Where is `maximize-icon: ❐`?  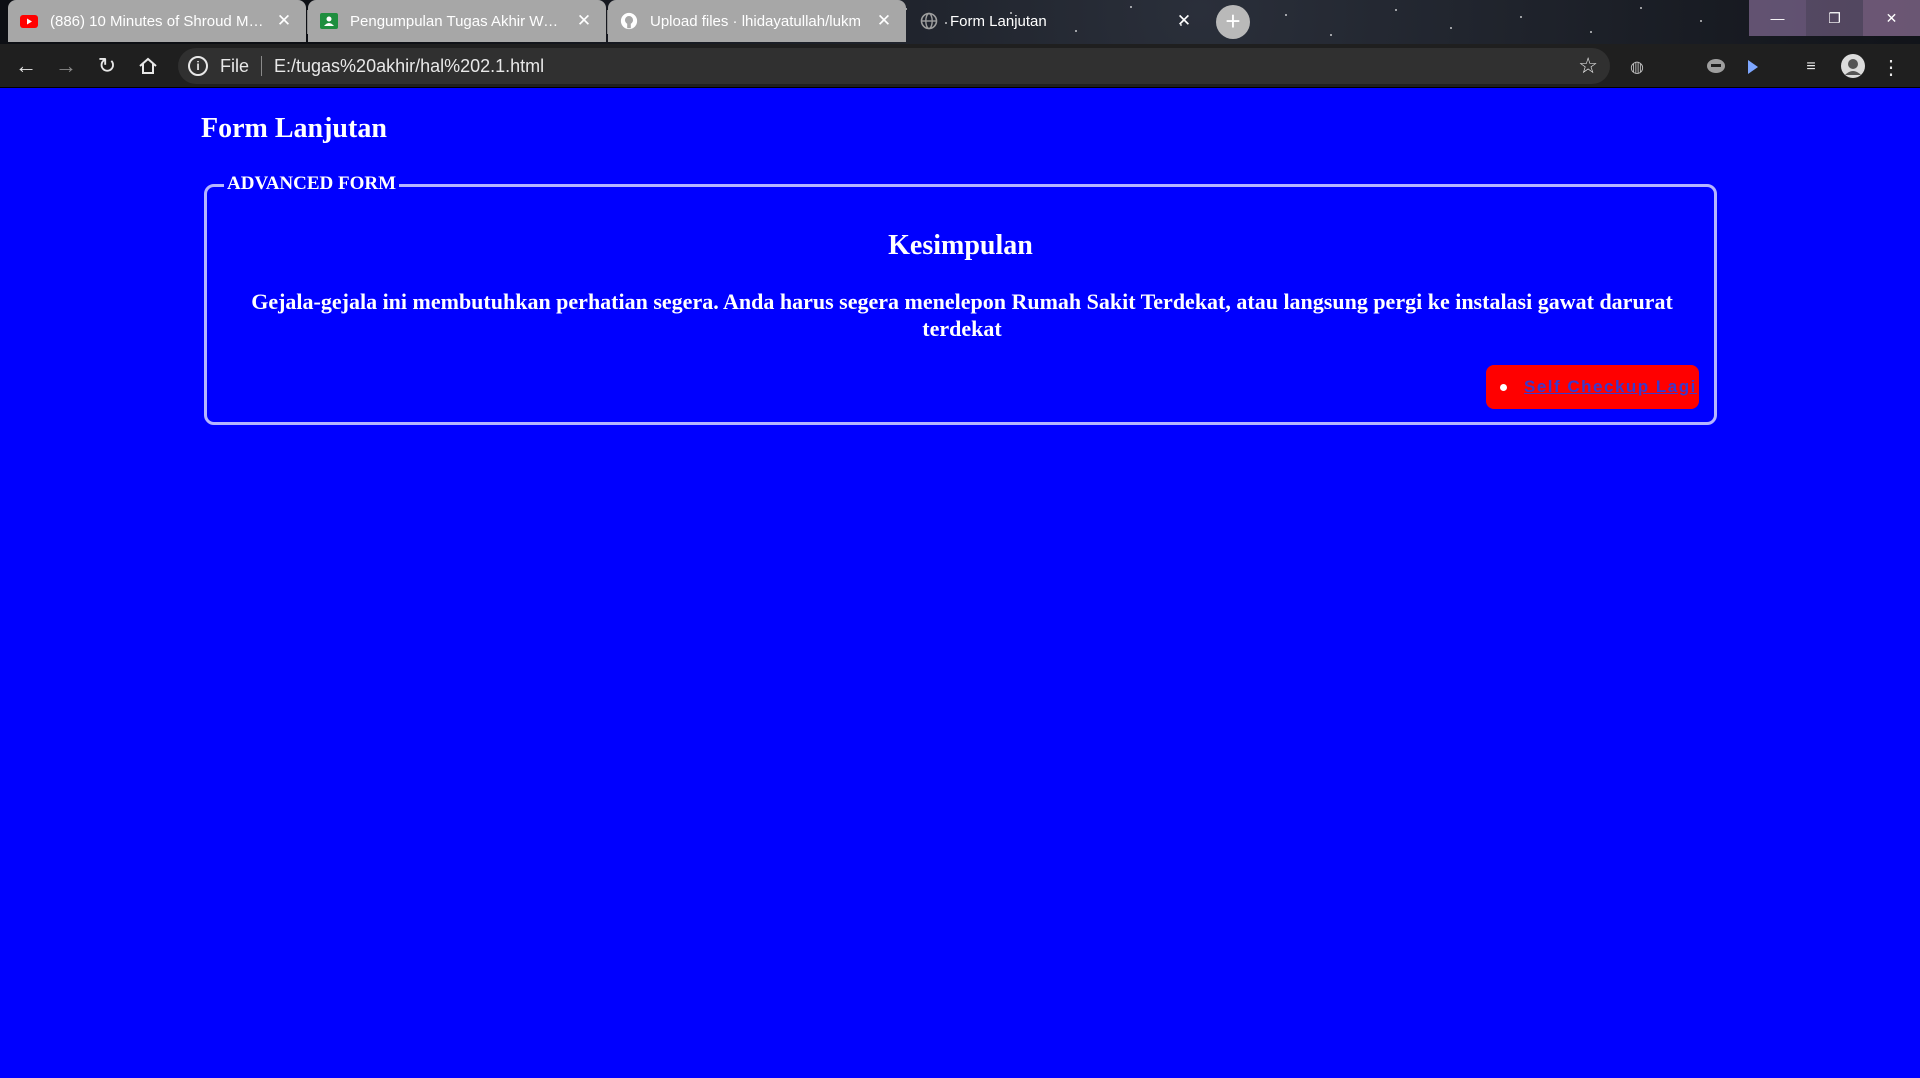
maximize-icon: ❐ is located at coordinates (1834, 18).